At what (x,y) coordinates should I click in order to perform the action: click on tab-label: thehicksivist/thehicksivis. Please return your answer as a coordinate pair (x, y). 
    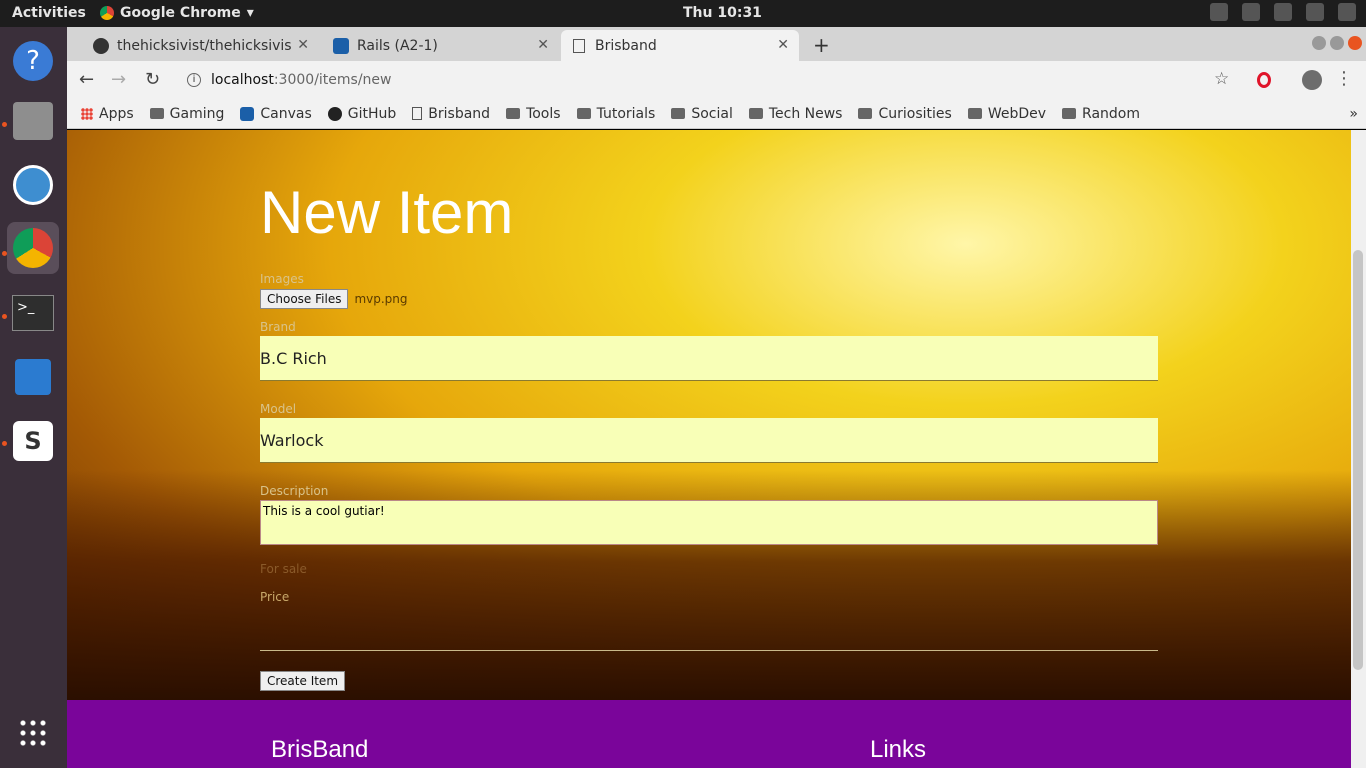
    Looking at the image, I should click on (204, 45).